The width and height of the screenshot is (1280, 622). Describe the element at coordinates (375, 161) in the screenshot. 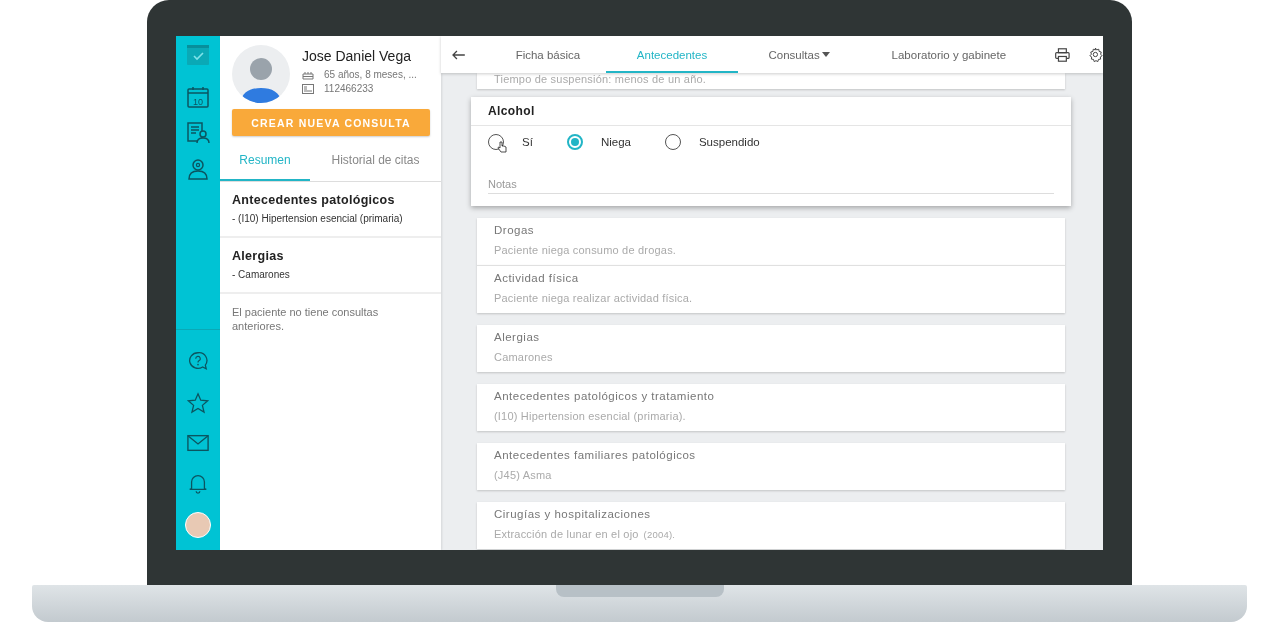

I see `panel-tab: Historial de citas` at that location.